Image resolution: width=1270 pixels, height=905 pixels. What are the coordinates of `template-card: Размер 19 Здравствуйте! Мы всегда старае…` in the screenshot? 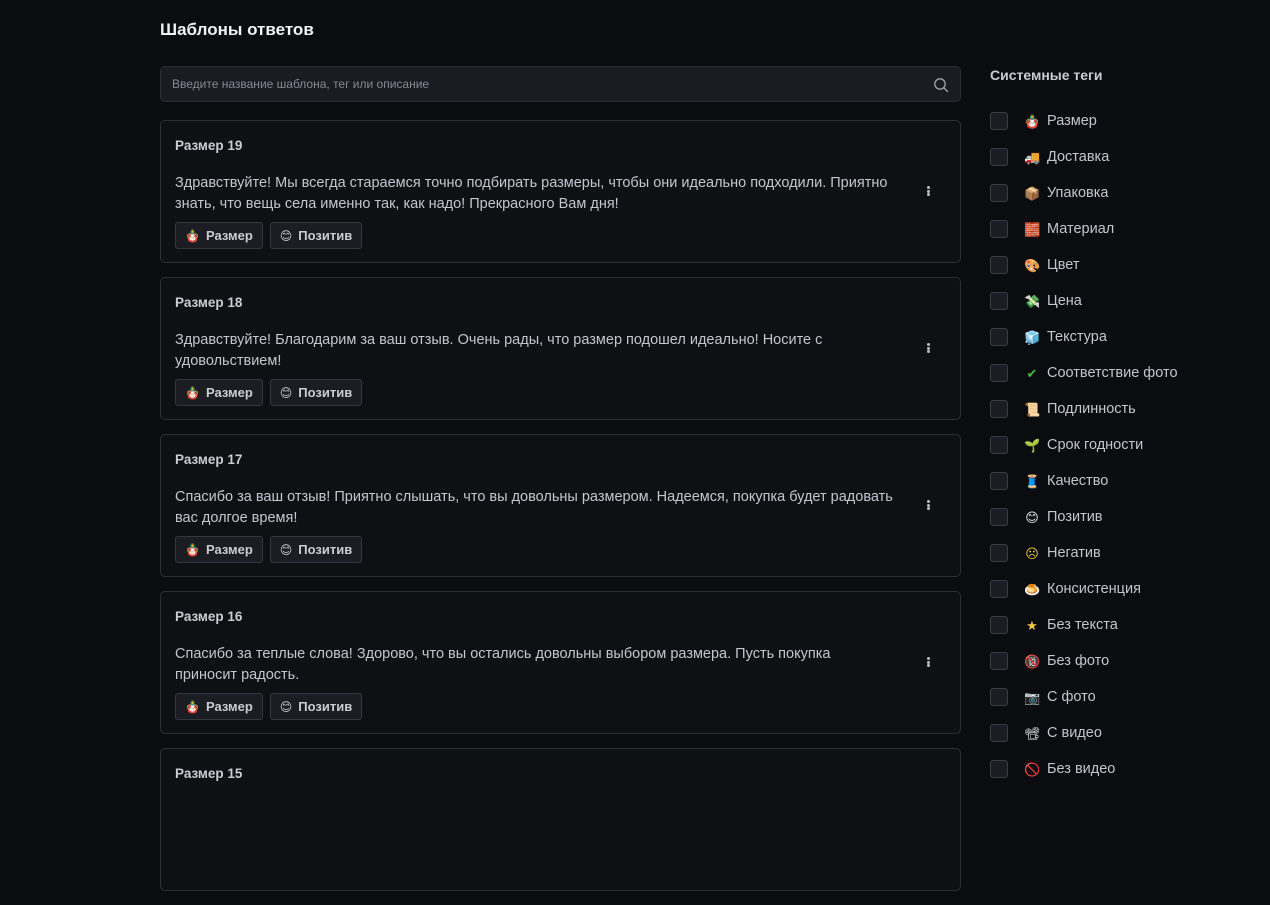 It's located at (560, 191).